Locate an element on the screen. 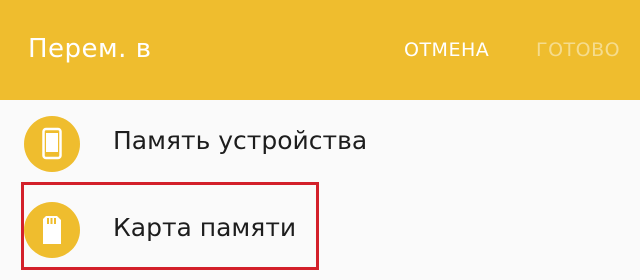 The height and width of the screenshot is (280, 640). phone-icon is located at coordinates (52, 144).